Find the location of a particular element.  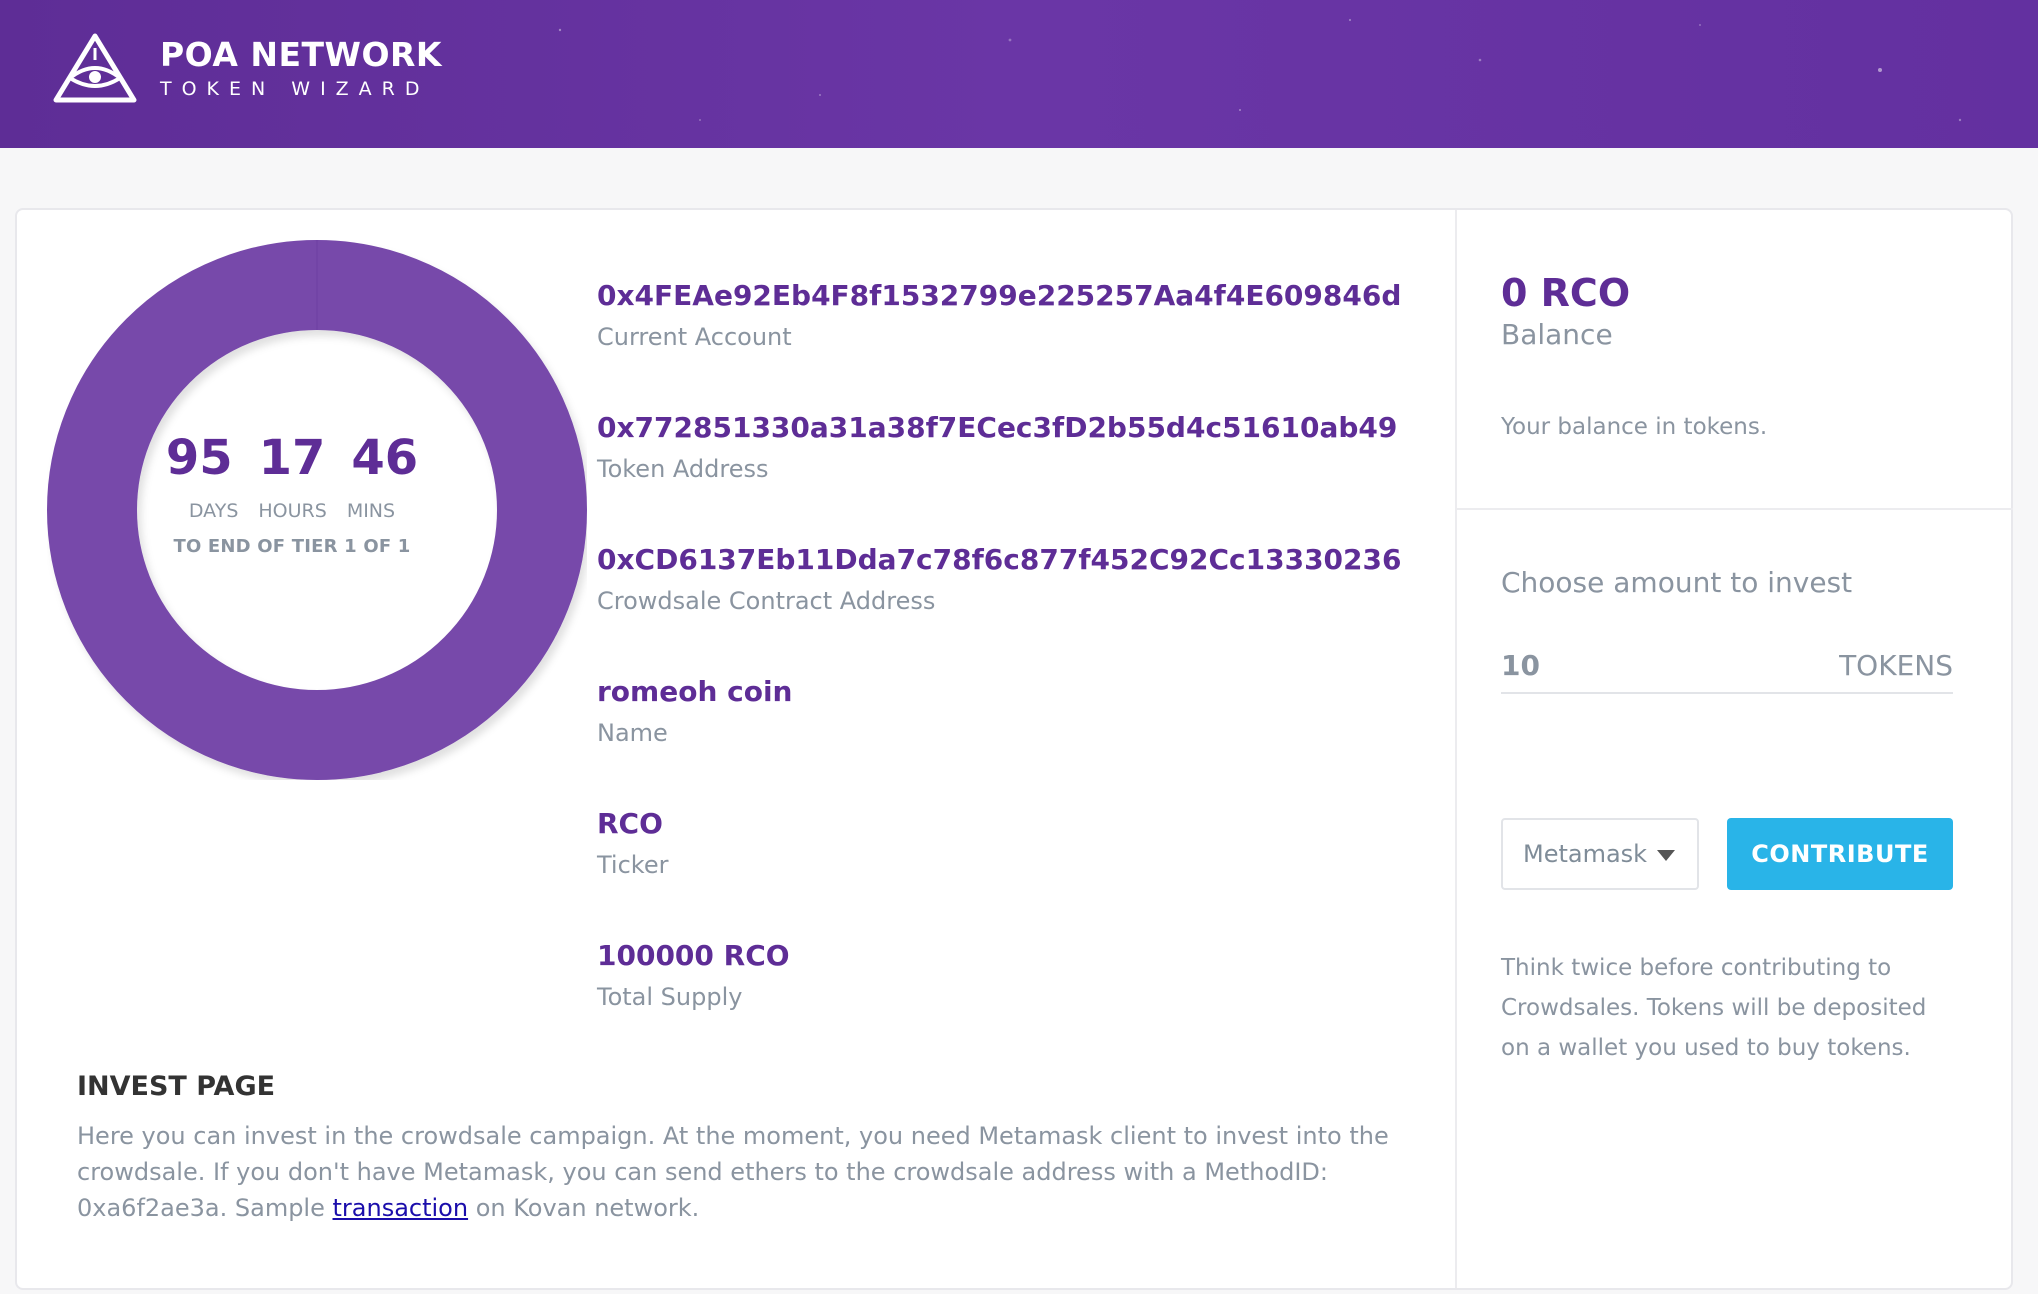

balance-description: Your balance in tokens. is located at coordinates (1634, 427).